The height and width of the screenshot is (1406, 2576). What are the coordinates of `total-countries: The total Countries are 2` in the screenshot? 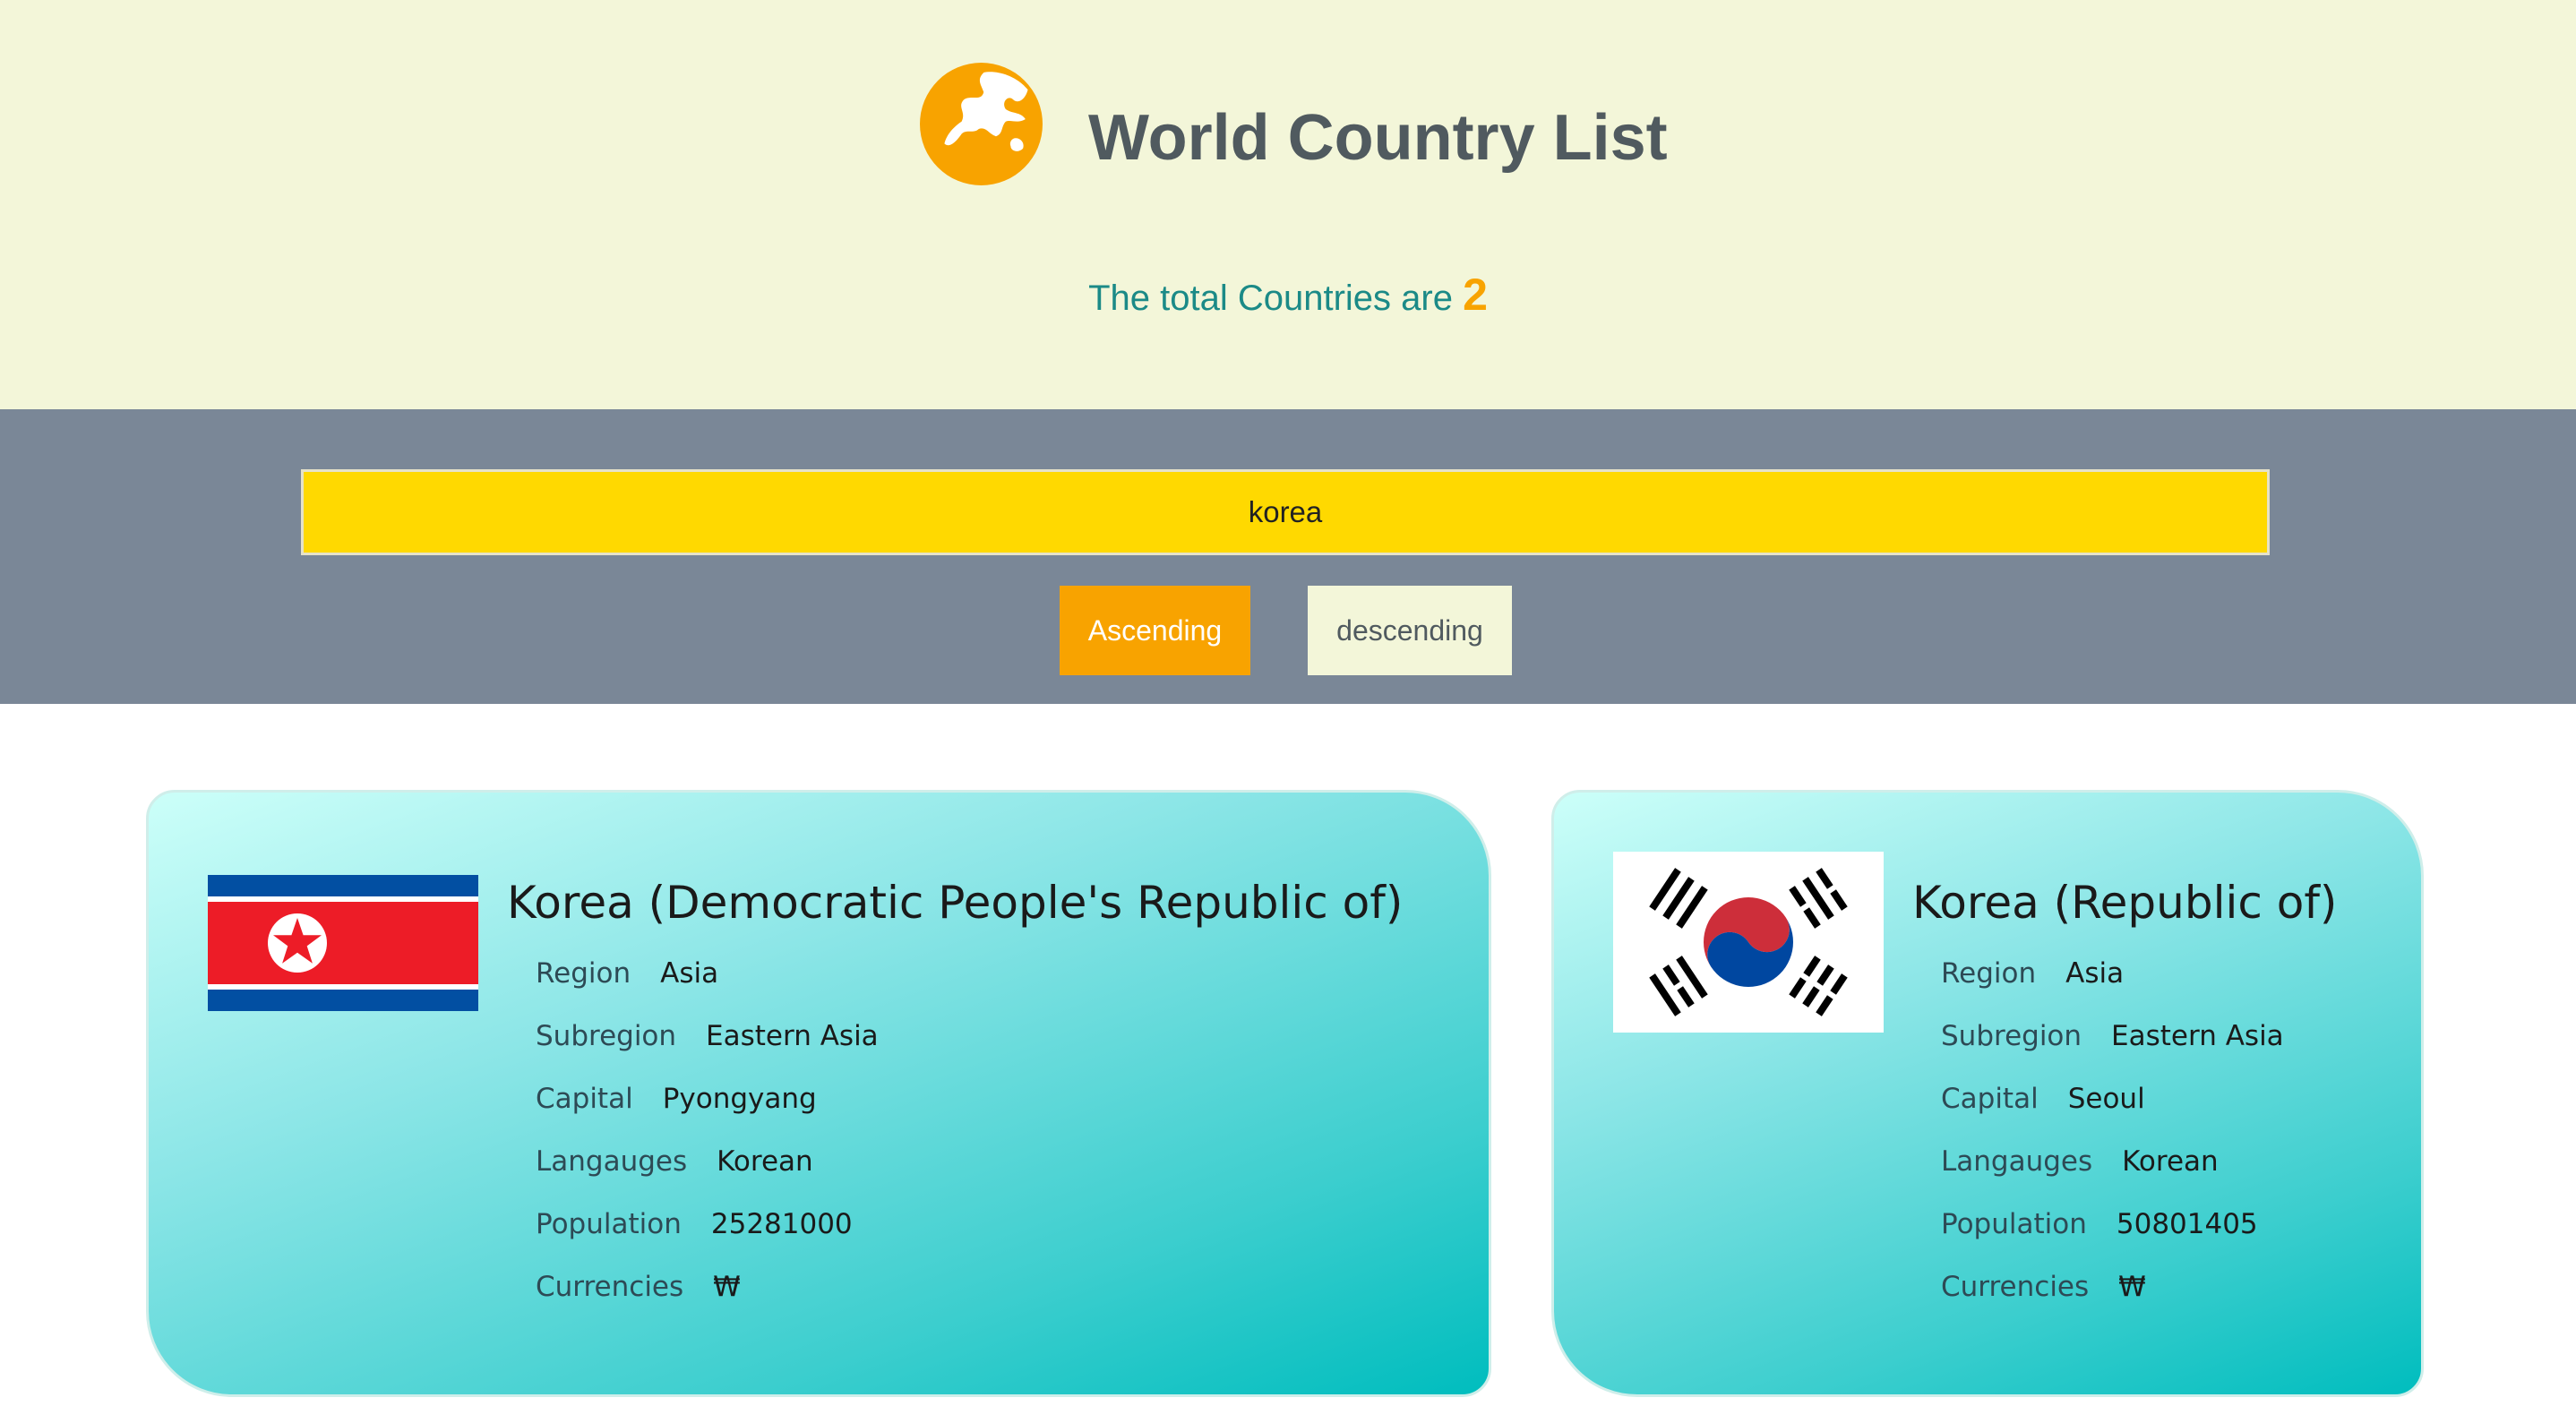 It's located at (1288, 295).